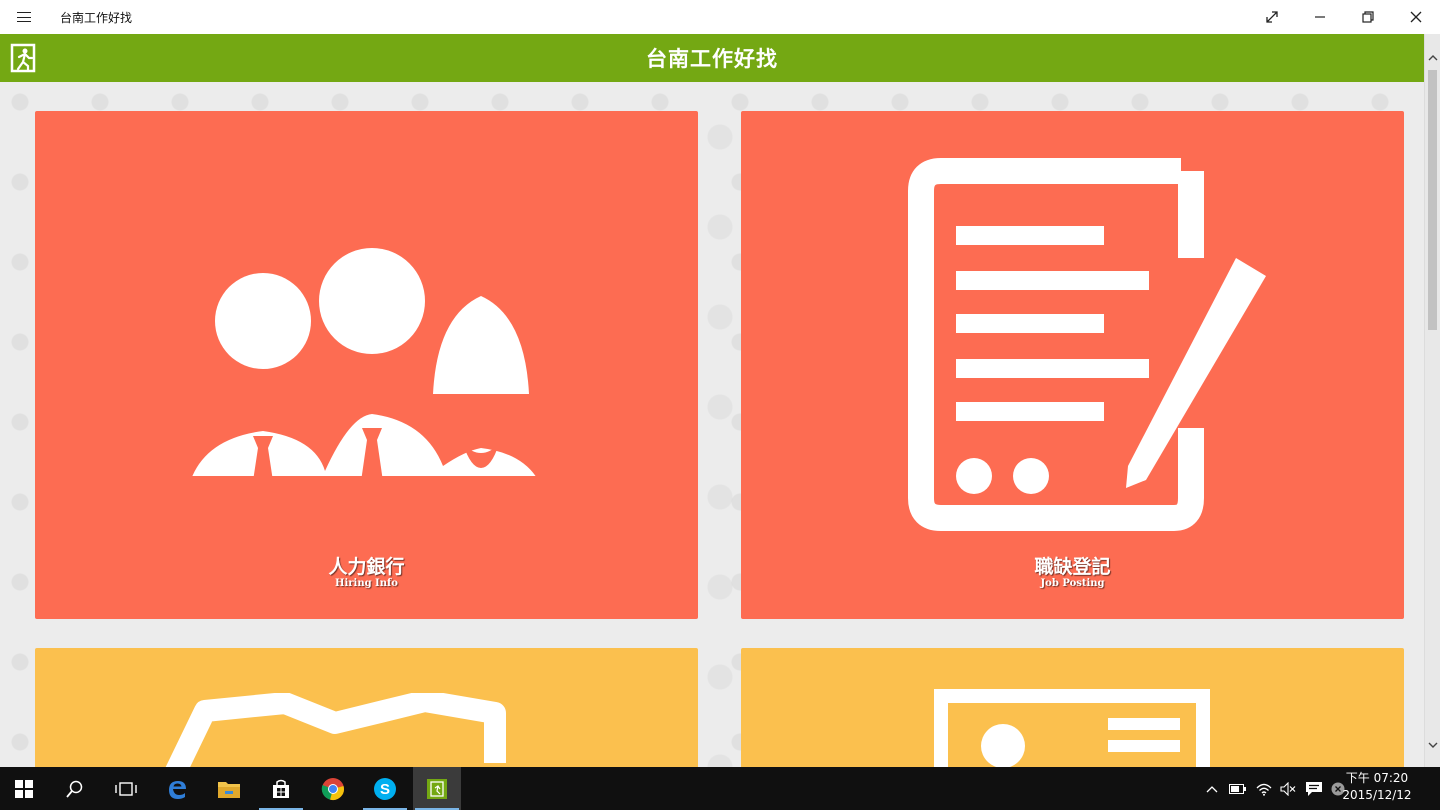 Image resolution: width=1440 pixels, height=810 pixels. I want to click on skype-button: S, so click(385, 788).